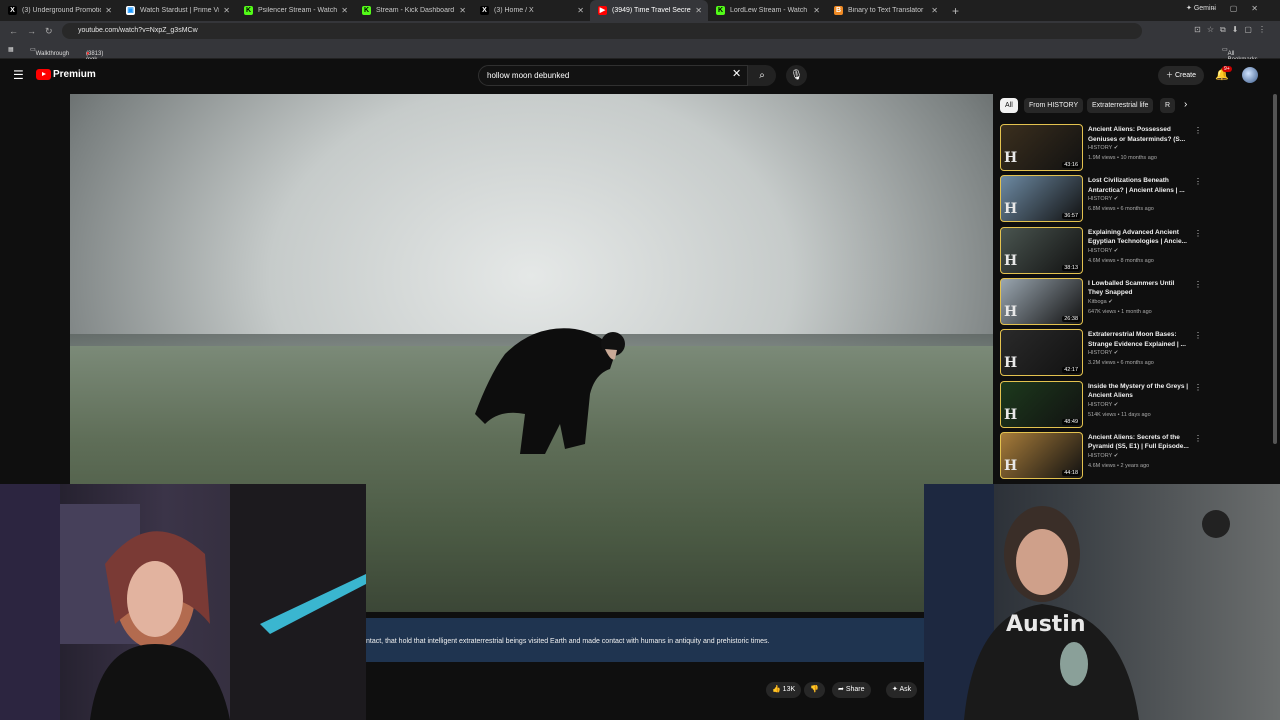  I want to click on browser-tab: X (3) Home / X ✕, so click(531, 10).